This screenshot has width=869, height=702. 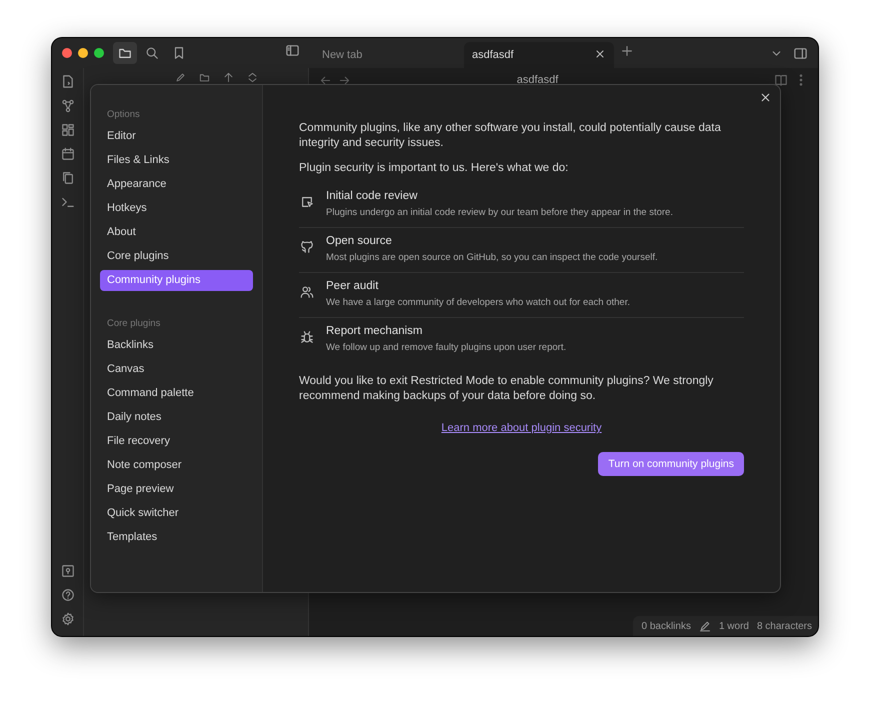 I want to click on settings-nav-item: Hotkeys, so click(x=176, y=208).